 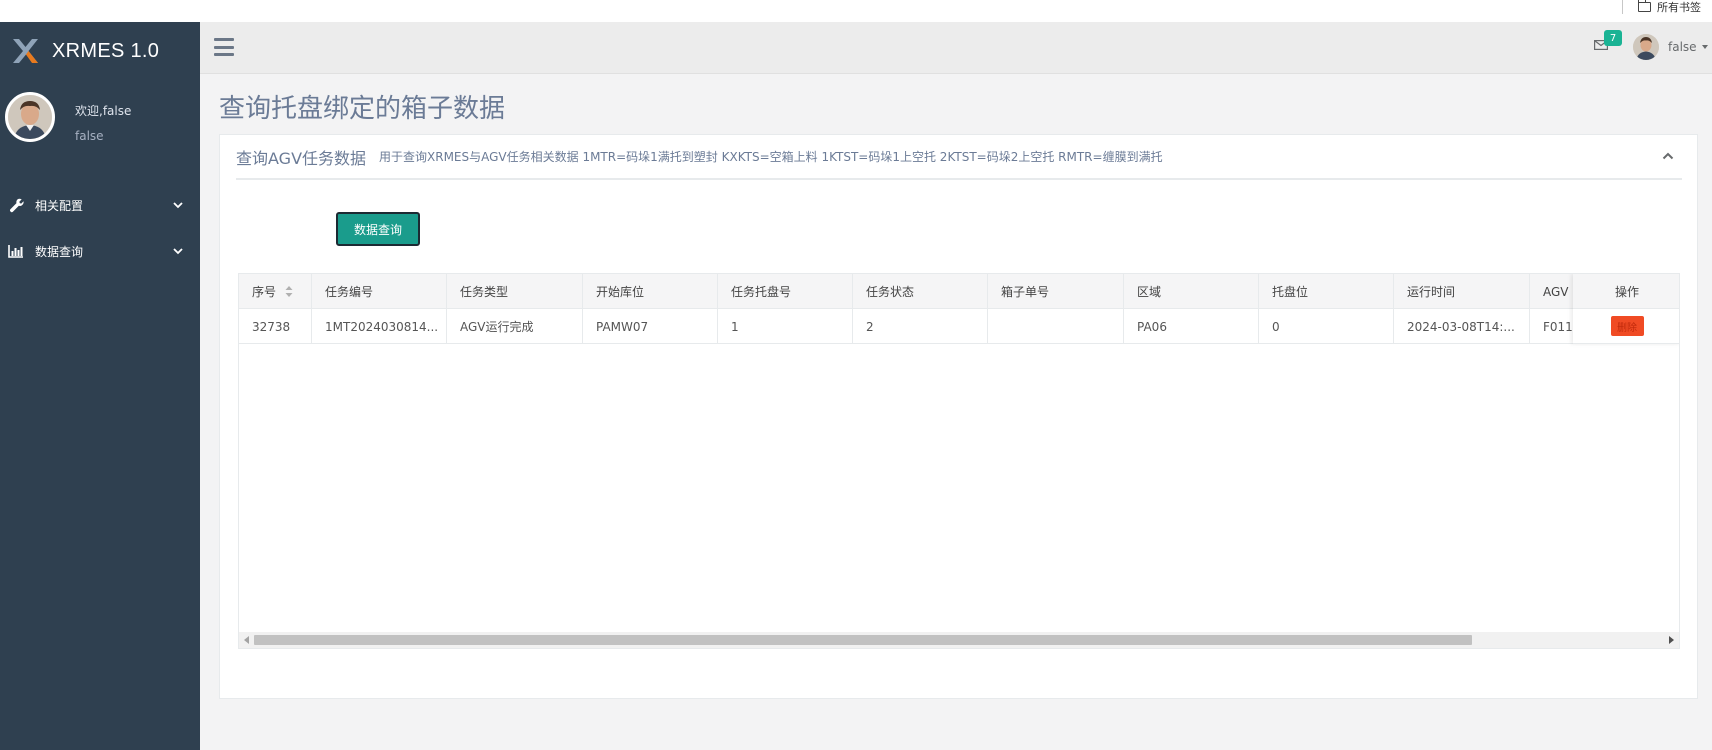 What do you see at coordinates (106, 50) in the screenshot?
I see `brand-name: XRMES 1.0` at bounding box center [106, 50].